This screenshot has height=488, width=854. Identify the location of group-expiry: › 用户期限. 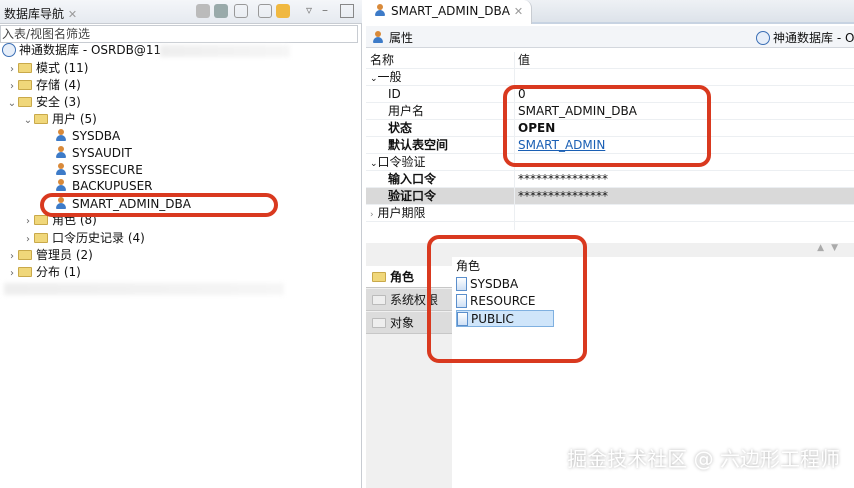
(610, 213).